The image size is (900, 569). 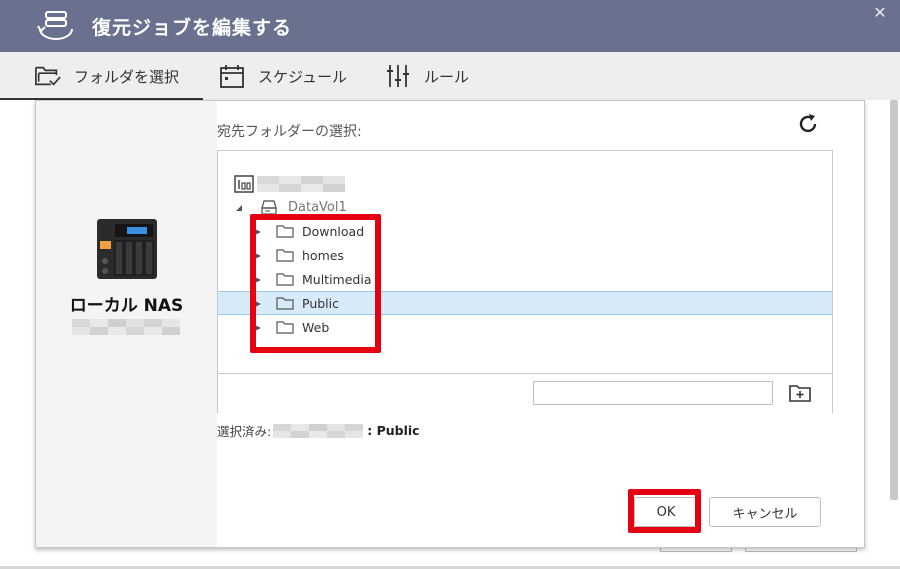 What do you see at coordinates (126, 306) in the screenshot?
I see `nas-name: ローカル NAS` at bounding box center [126, 306].